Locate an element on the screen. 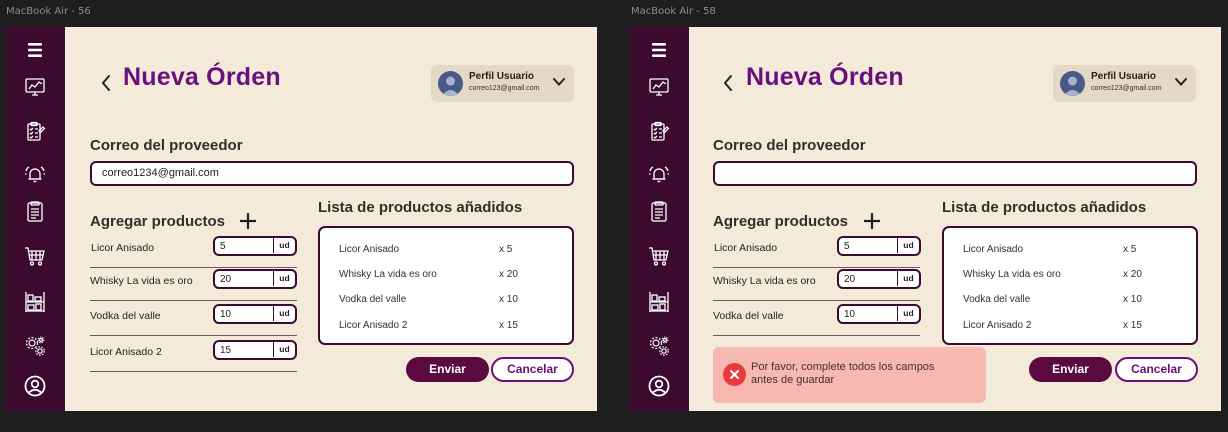 Image resolution: width=1228 pixels, height=432 pixels. product-name: Licor Anisado 2 is located at coordinates (126, 352).